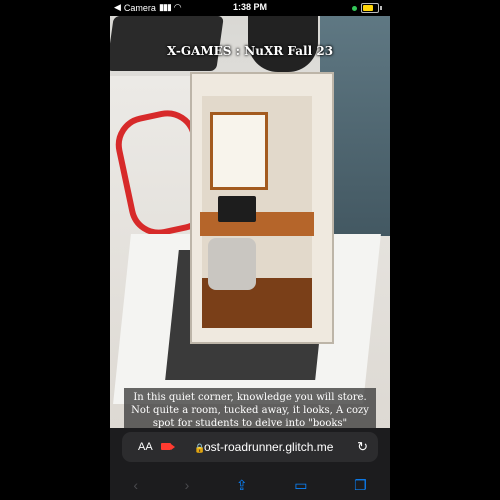 This screenshot has width=500, height=500. I want to click on camera-recording-icon, so click(168, 446).